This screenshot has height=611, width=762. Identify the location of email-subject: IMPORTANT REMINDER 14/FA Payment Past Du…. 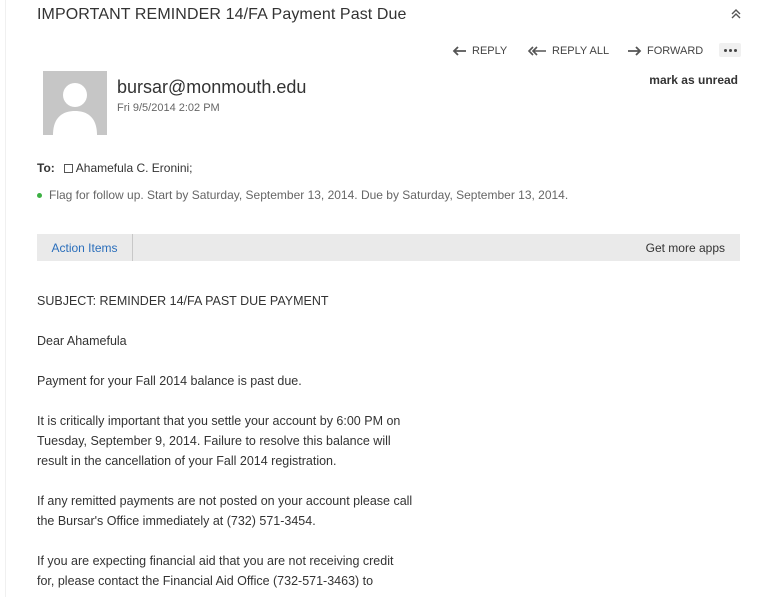
(222, 14).